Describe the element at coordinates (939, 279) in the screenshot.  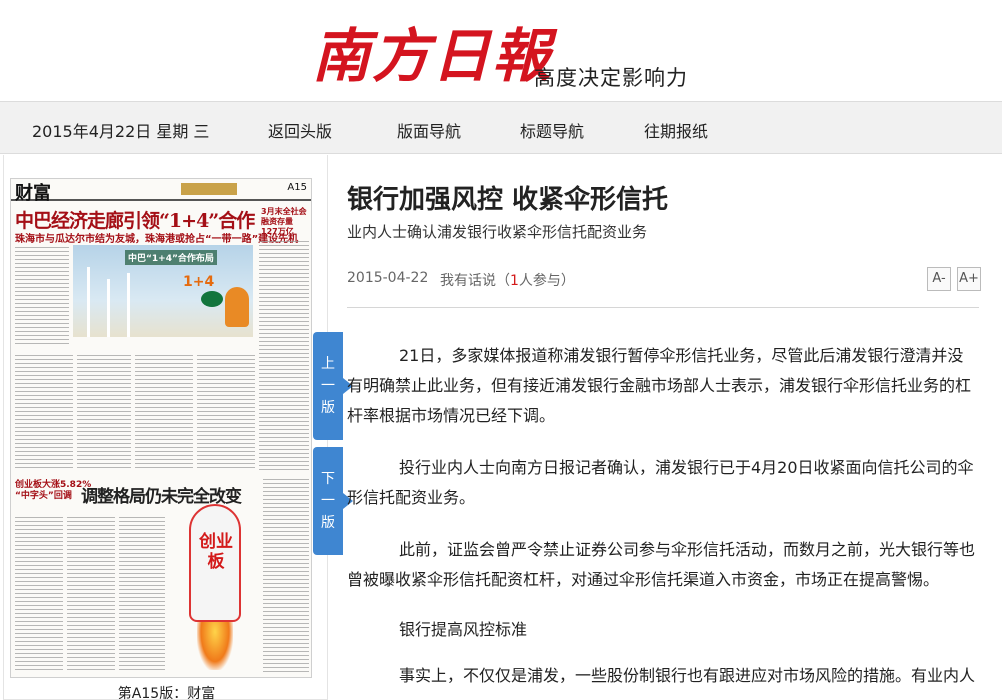
I see `font-decrease-button: A-` at that location.